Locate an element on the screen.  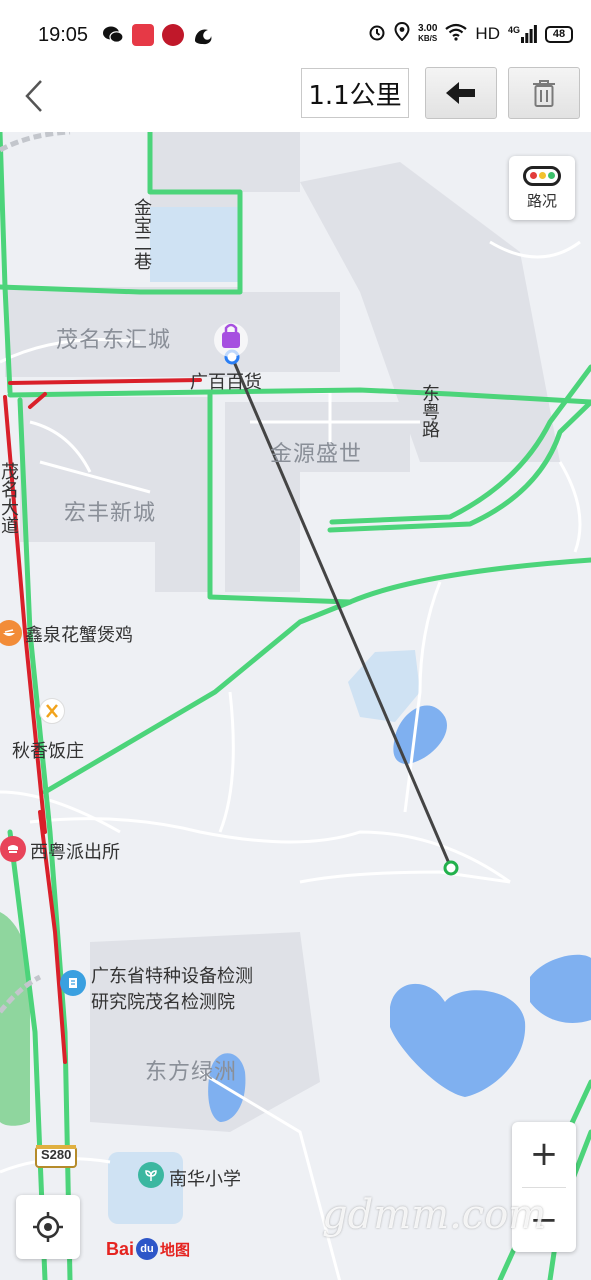
location-icon is located at coordinates (402, 33).